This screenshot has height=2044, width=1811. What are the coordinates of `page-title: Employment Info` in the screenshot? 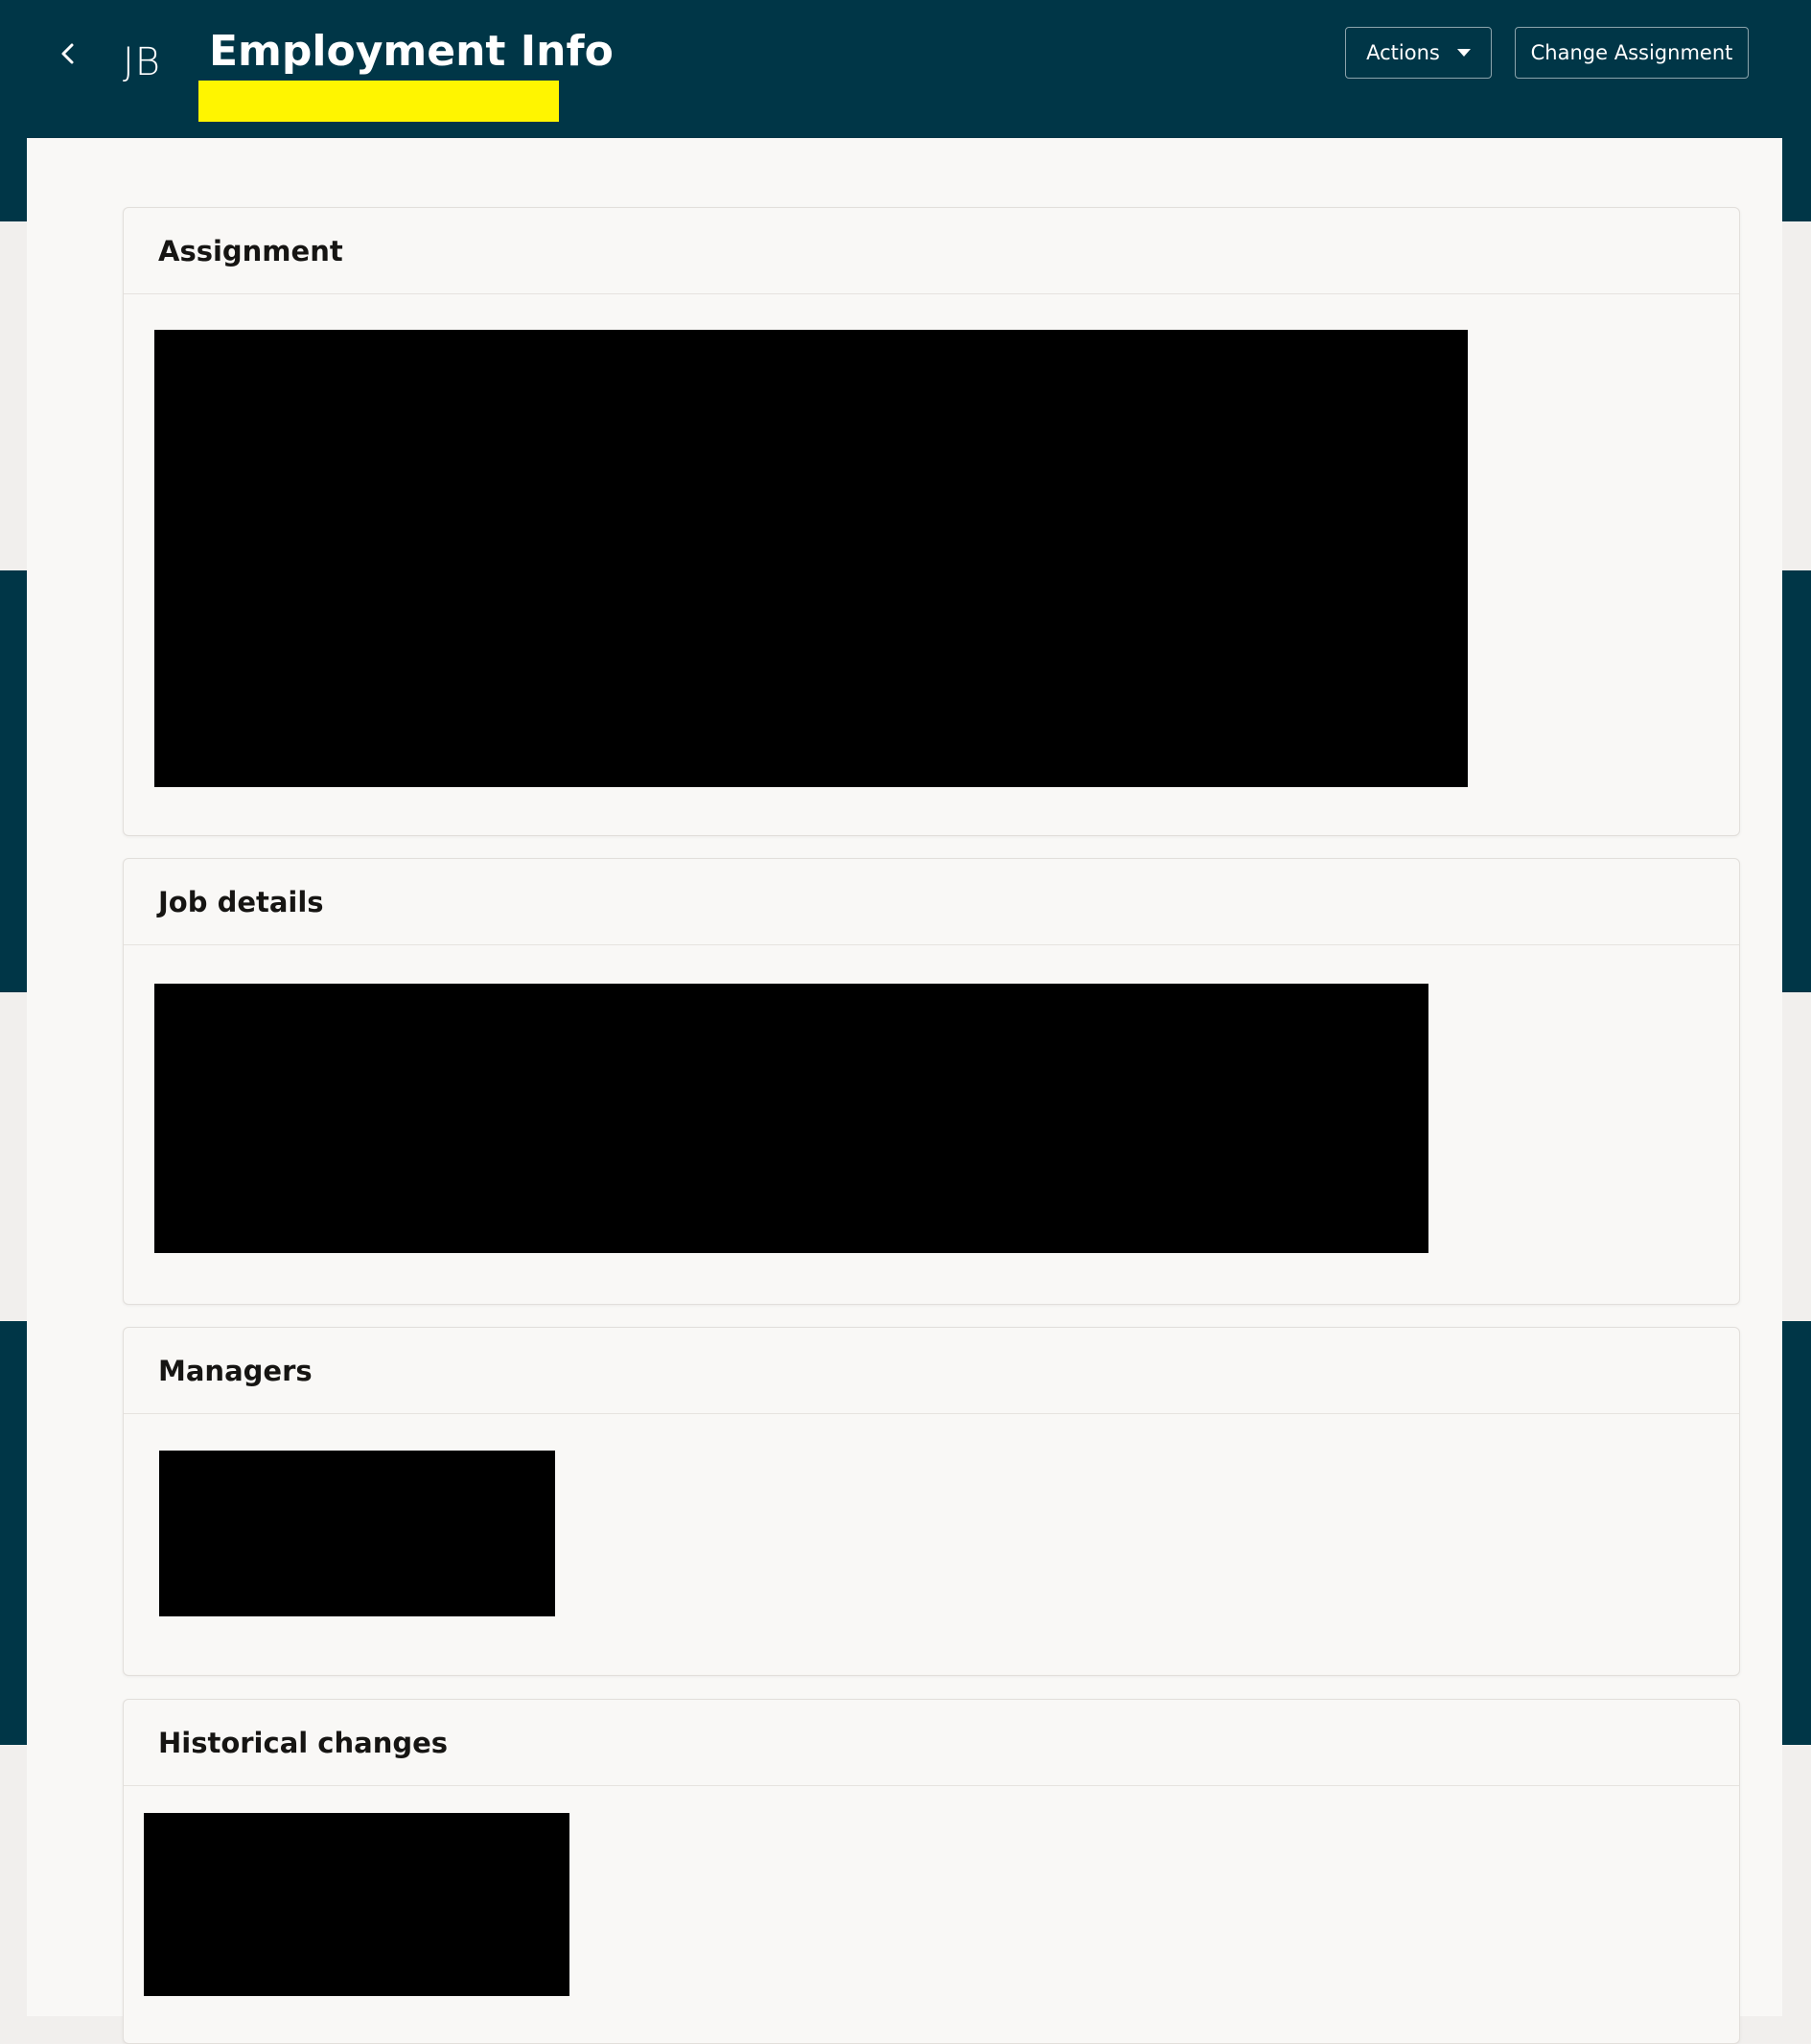 It's located at (411, 52).